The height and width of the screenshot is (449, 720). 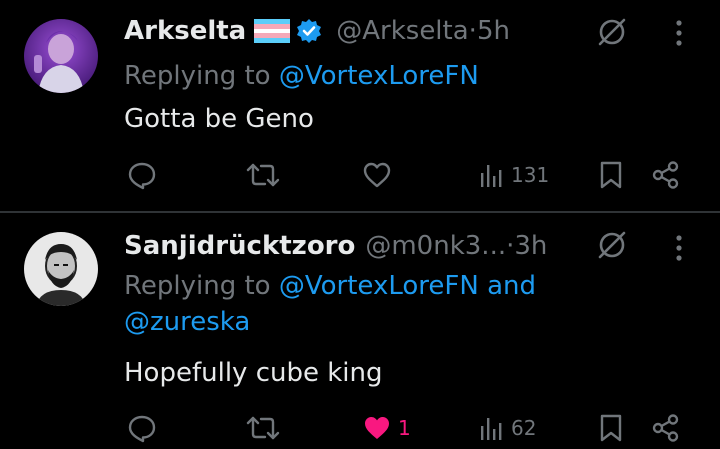 I want to click on action-bar: 131, so click(x=360, y=175).